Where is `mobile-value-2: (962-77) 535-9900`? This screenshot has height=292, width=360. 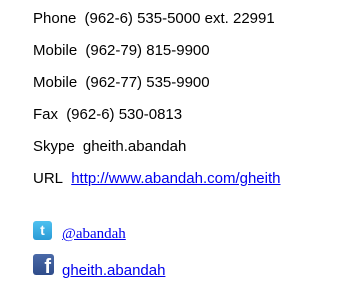 mobile-value-2: (962-77) 535-9900 is located at coordinates (147, 82).